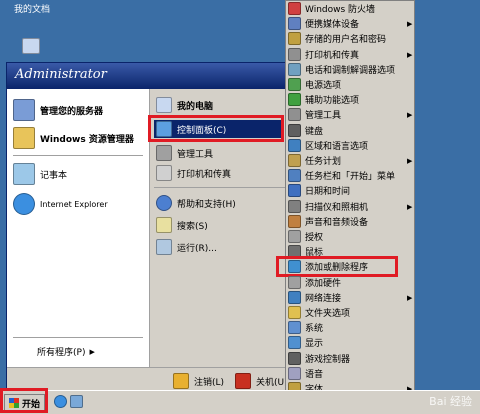 The width and height of the screenshot is (480, 414). Describe the element at coordinates (305, 373) in the screenshot. I see `control-panel-item: 语音` at that location.